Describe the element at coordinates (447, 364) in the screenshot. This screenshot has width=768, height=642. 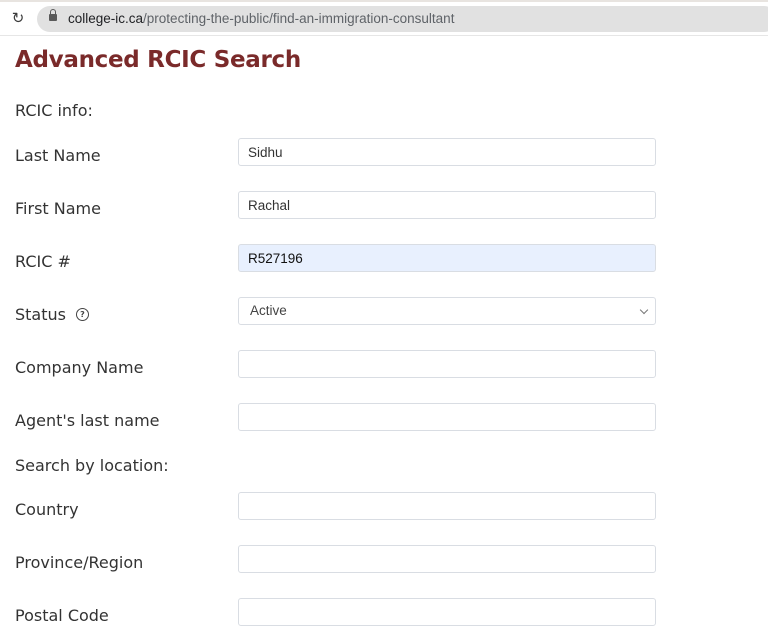
I see `company-name-input` at that location.